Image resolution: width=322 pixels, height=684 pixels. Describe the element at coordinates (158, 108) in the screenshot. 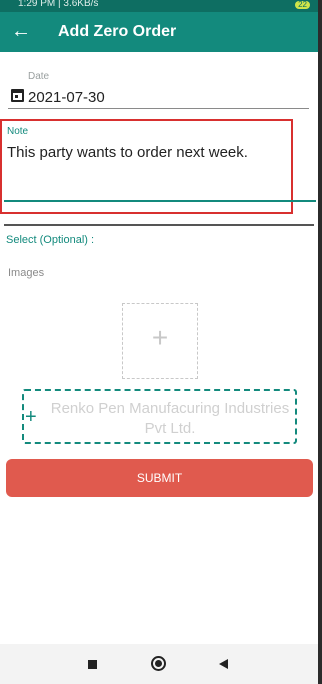

I see `date-underline` at that location.